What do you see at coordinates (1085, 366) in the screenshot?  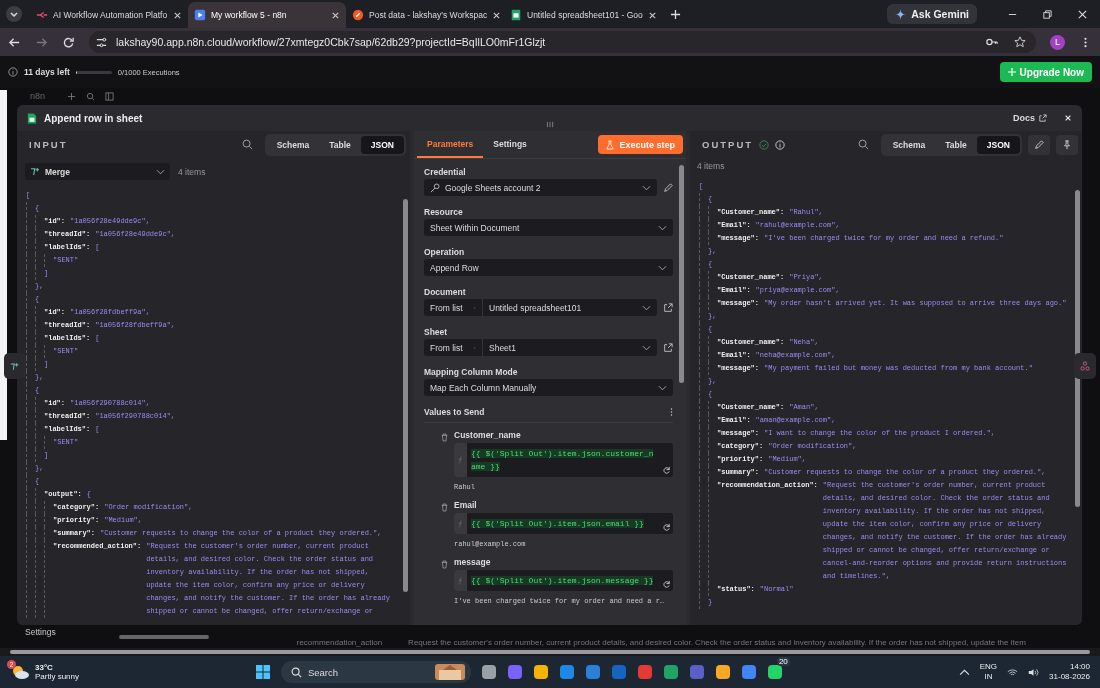 I see `webhook-node-button` at bounding box center [1085, 366].